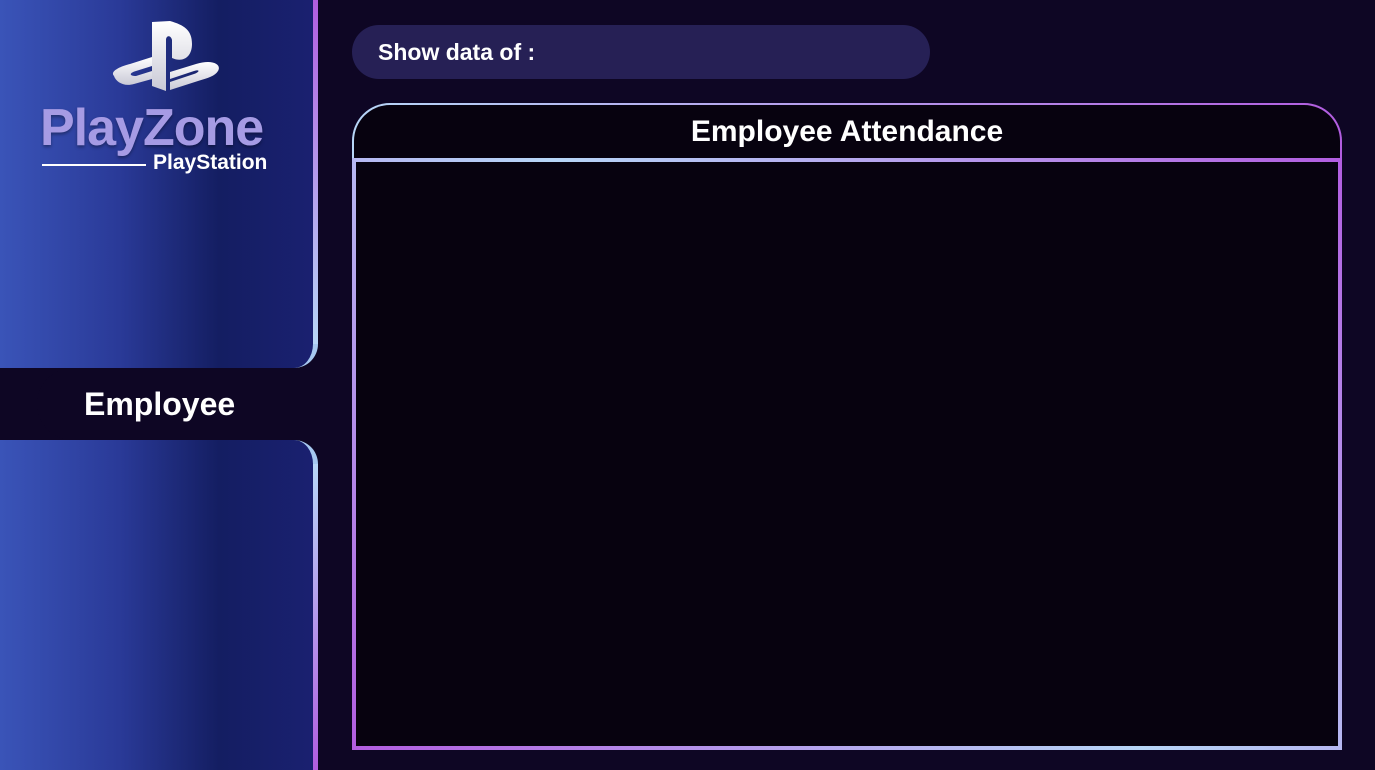 This screenshot has height=770, width=1375. I want to click on filter-label: Show data of :, so click(457, 52).